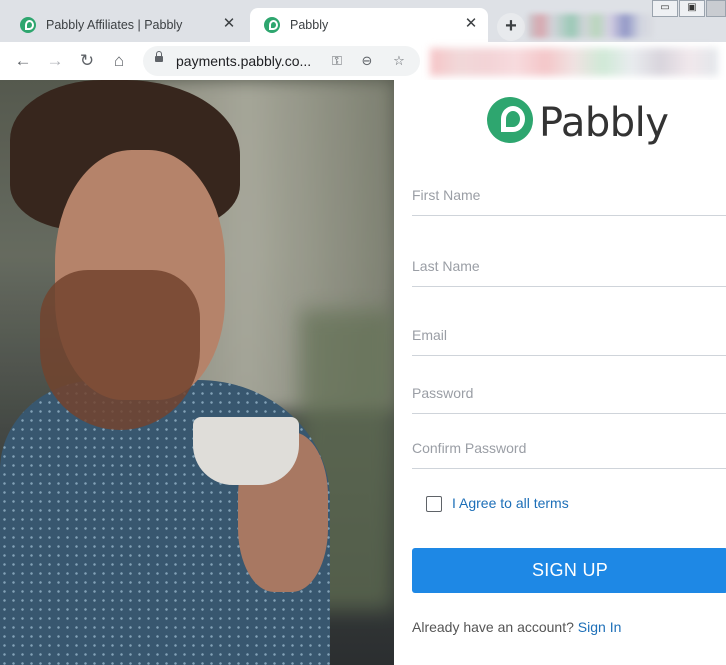 Image resolution: width=726 pixels, height=665 pixels. I want to click on email-field-wrap, so click(569, 336).